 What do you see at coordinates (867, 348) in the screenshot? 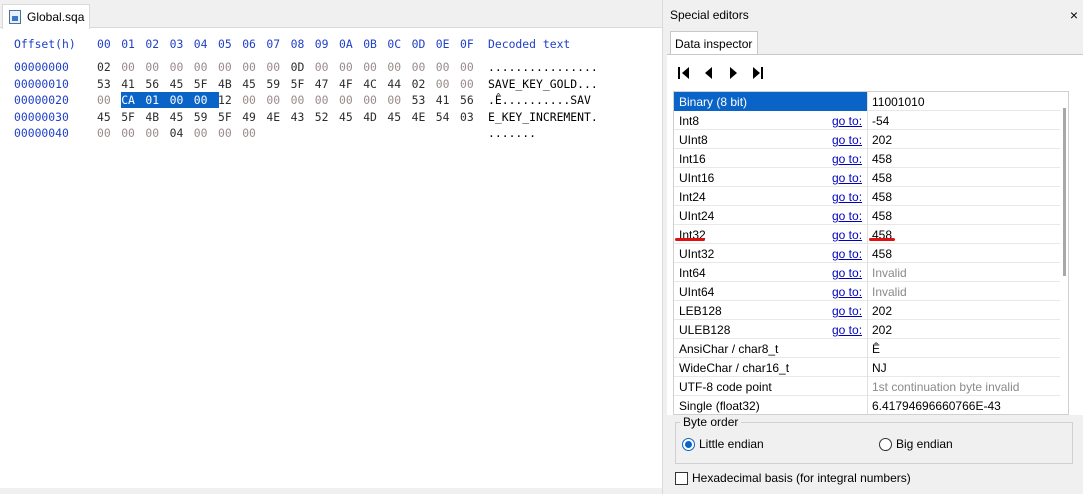
I see `inspector-row: AnsiChar / char8_t Ê` at bounding box center [867, 348].